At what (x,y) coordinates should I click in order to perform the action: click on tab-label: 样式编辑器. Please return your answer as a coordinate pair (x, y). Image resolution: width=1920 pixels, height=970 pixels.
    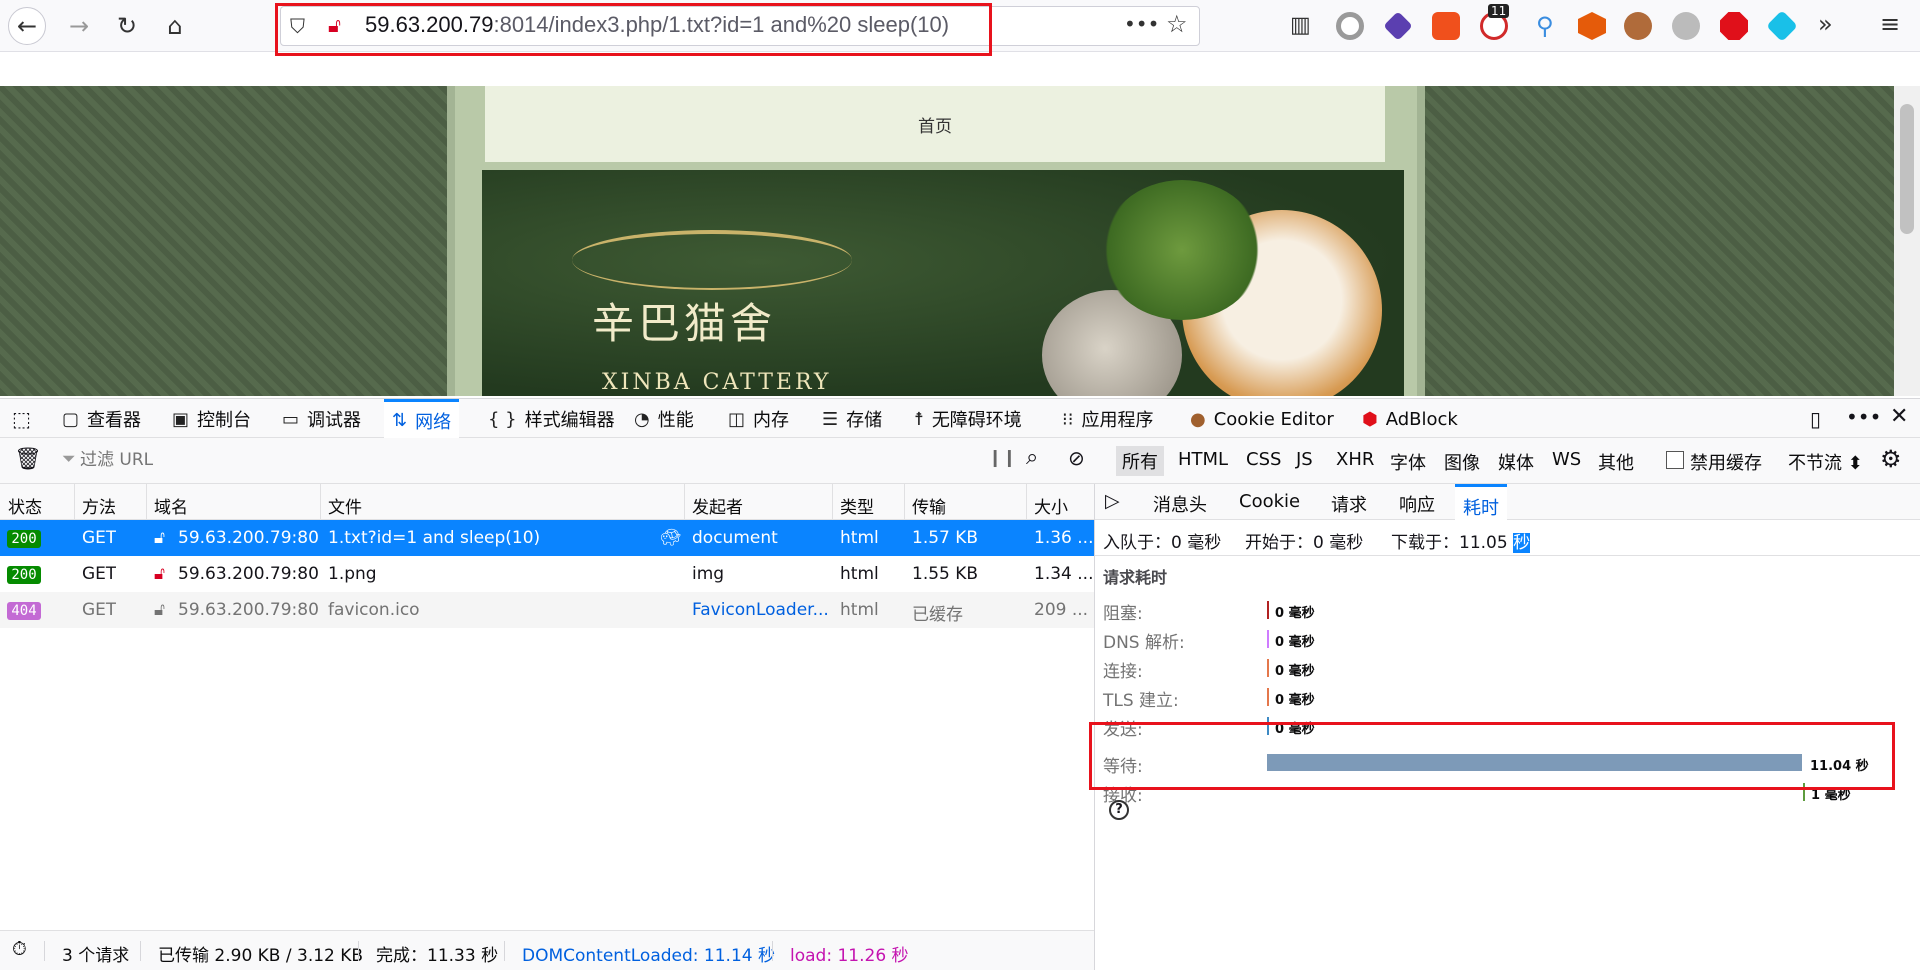
    Looking at the image, I should click on (569, 420).